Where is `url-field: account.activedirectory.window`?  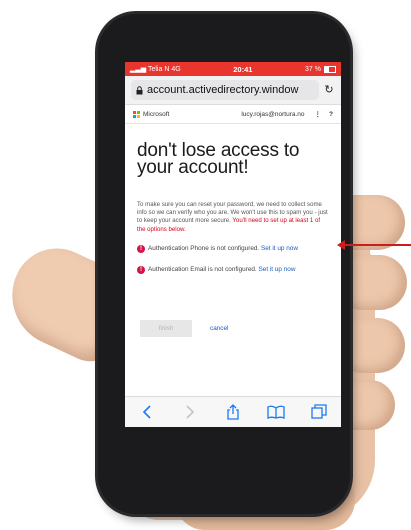 url-field: account.activedirectory.window is located at coordinates (225, 90).